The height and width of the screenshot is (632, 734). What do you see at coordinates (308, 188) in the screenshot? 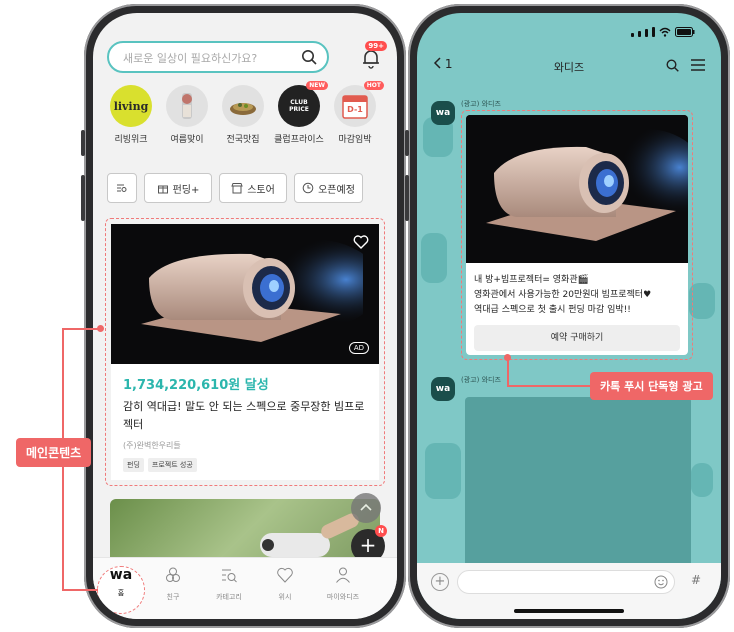
I see `clock-icon` at bounding box center [308, 188].